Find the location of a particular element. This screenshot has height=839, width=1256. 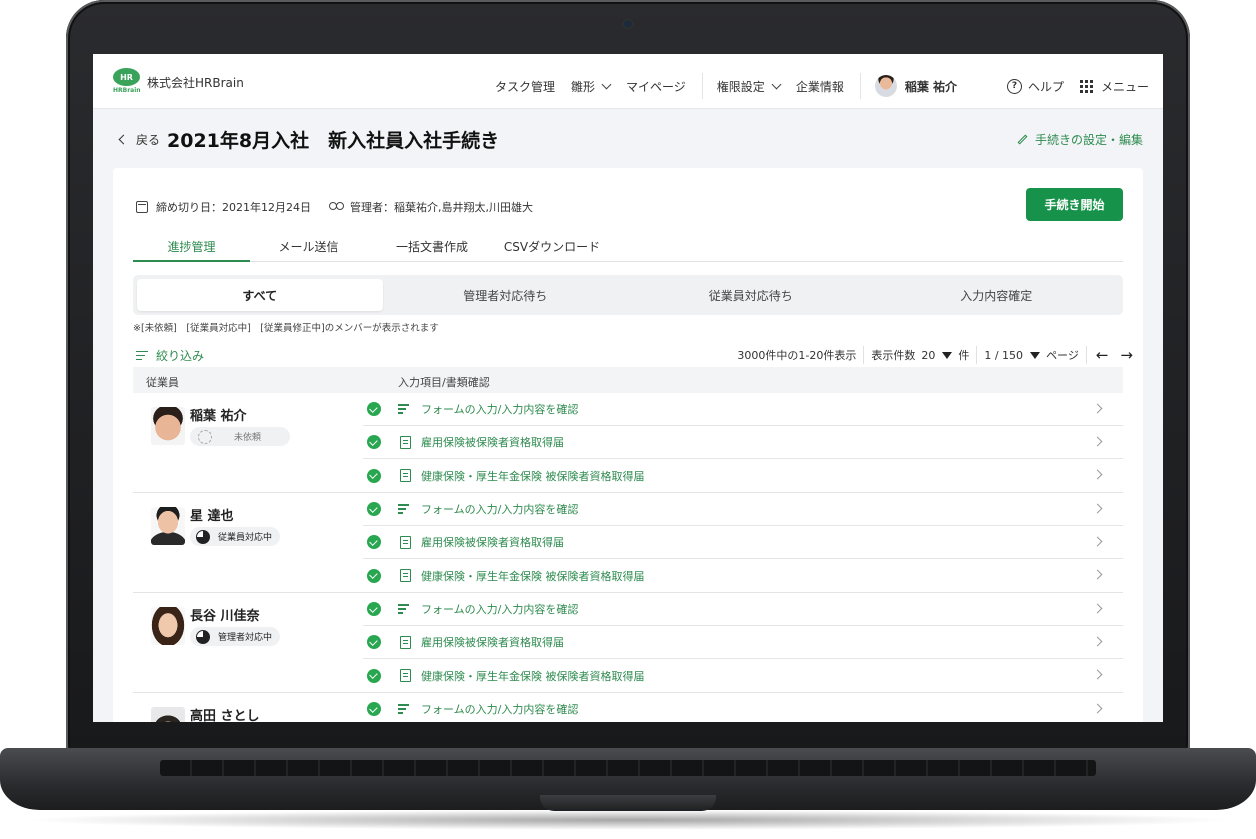

next-page-button: → is located at coordinates (1126, 355).